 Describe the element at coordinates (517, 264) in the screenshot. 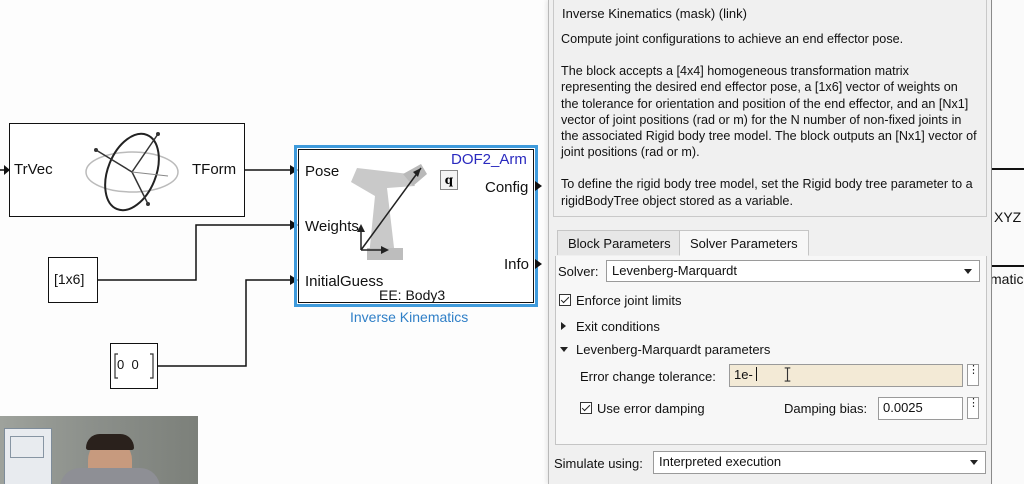

I see `info-port-label: Info` at that location.